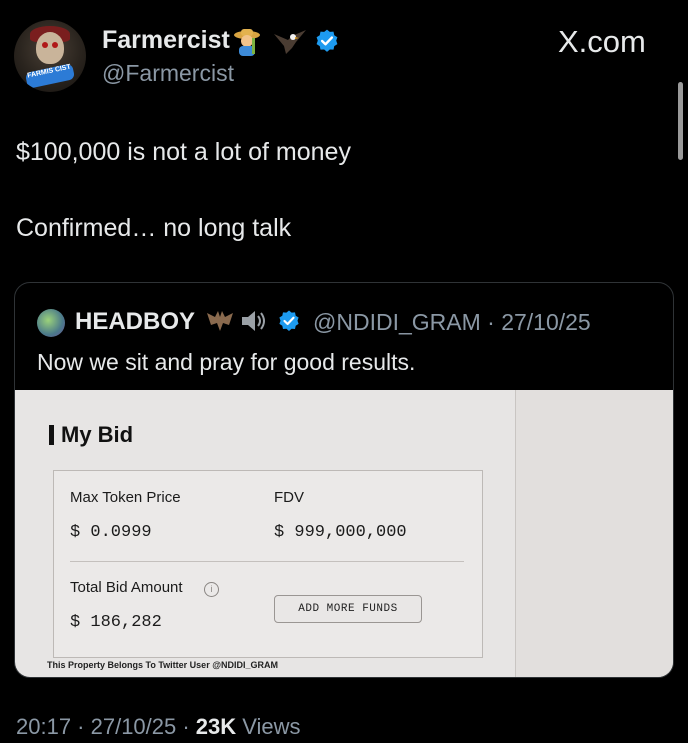  Describe the element at coordinates (348, 609) in the screenshot. I see `add-more-funds-button: ADD MORE FUNDS` at that location.